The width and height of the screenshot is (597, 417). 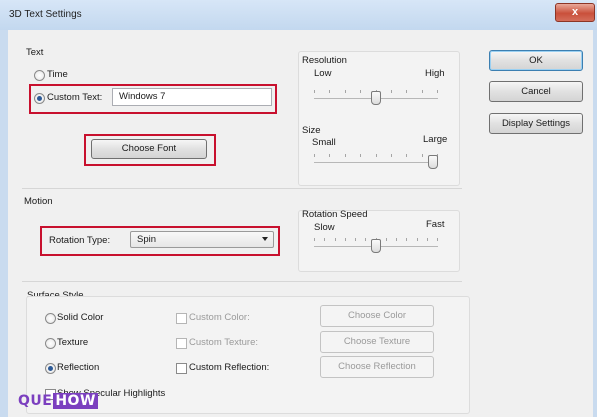 I want to click on motion-surface-divider, so click(x=242, y=281).